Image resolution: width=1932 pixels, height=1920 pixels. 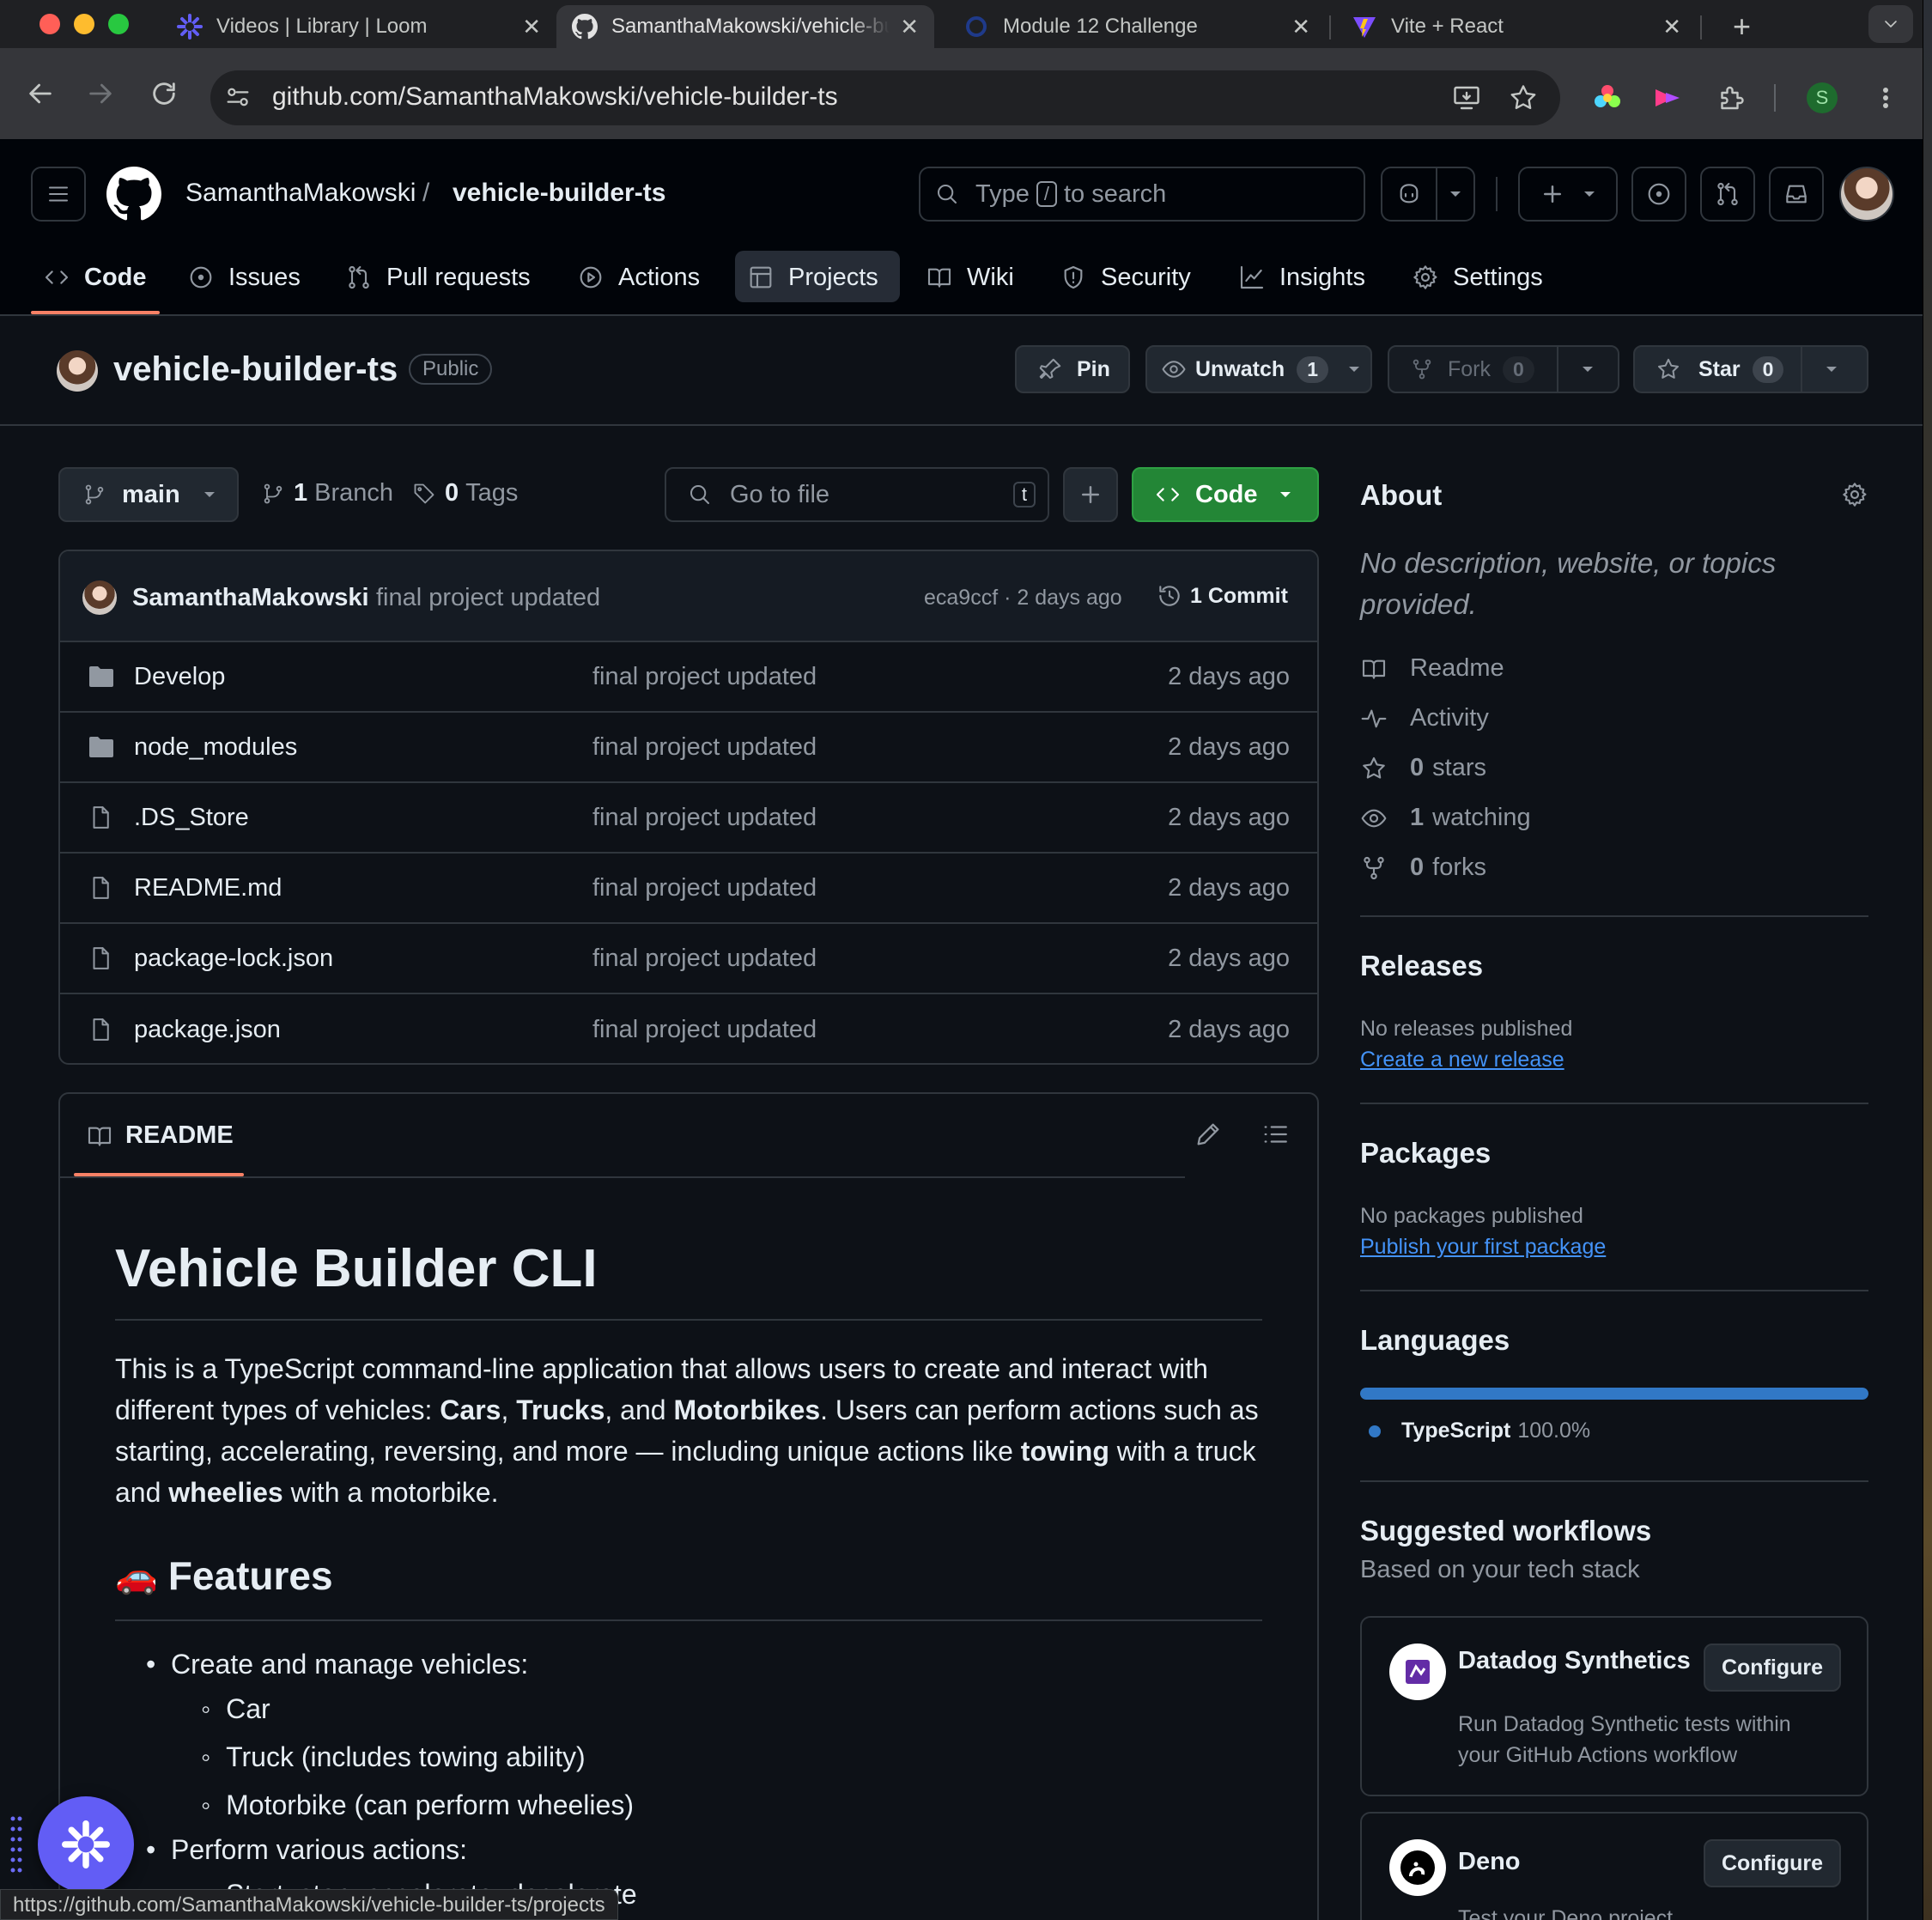 I want to click on pull-requests-header-button, so click(x=1727, y=194).